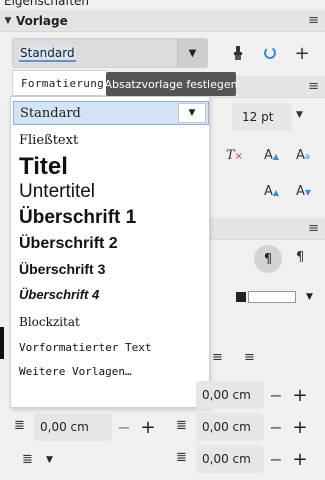 The height and width of the screenshot is (480, 325). Describe the element at coordinates (43, 167) in the screenshot. I see `style-option-titel: Titel` at that location.